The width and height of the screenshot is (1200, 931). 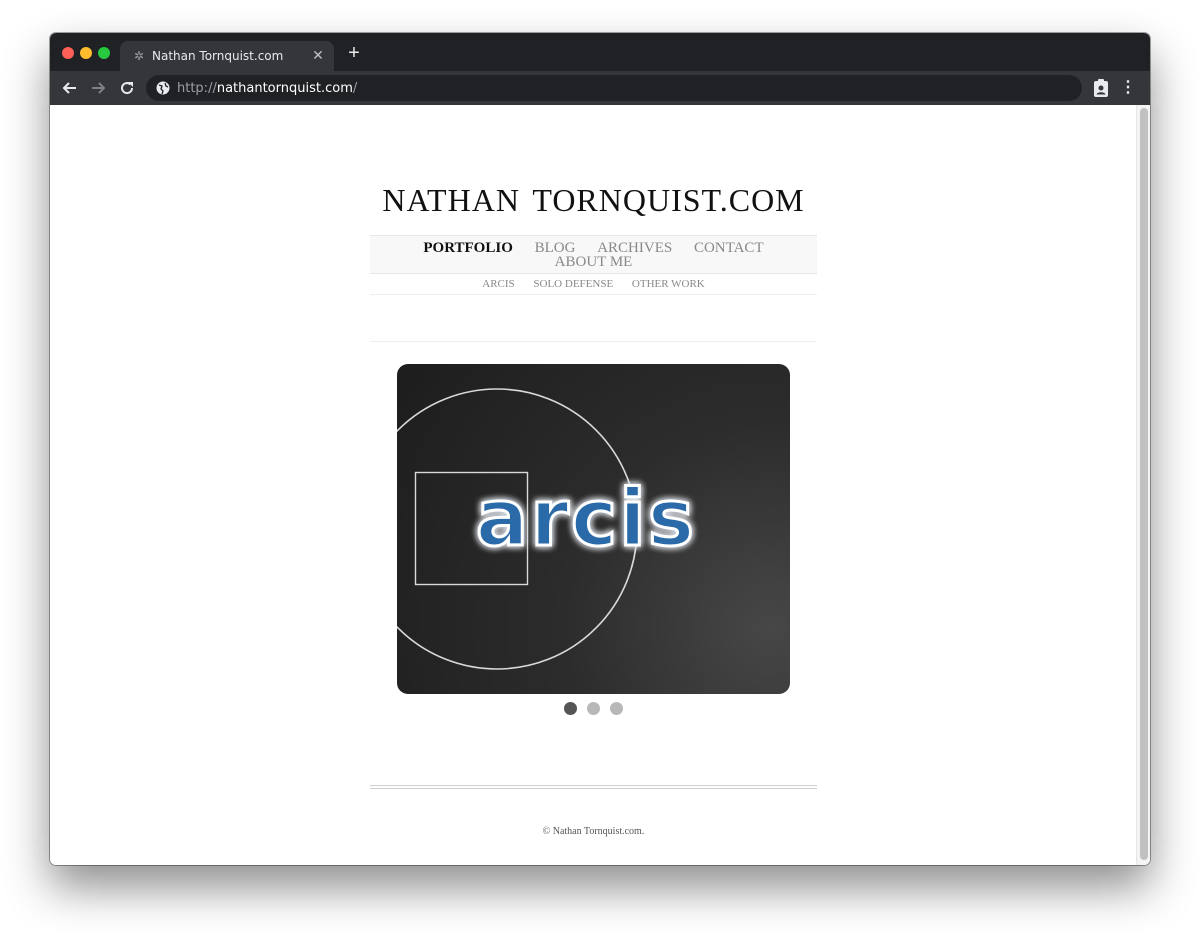 I want to click on subnav-solo-defense: SOLO DEFENSE, so click(x=573, y=284).